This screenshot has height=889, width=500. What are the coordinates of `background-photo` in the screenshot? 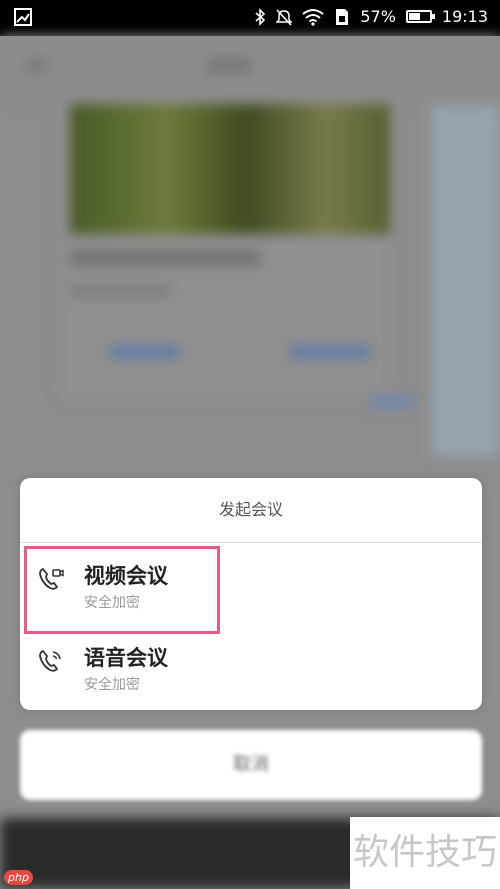 It's located at (230, 169).